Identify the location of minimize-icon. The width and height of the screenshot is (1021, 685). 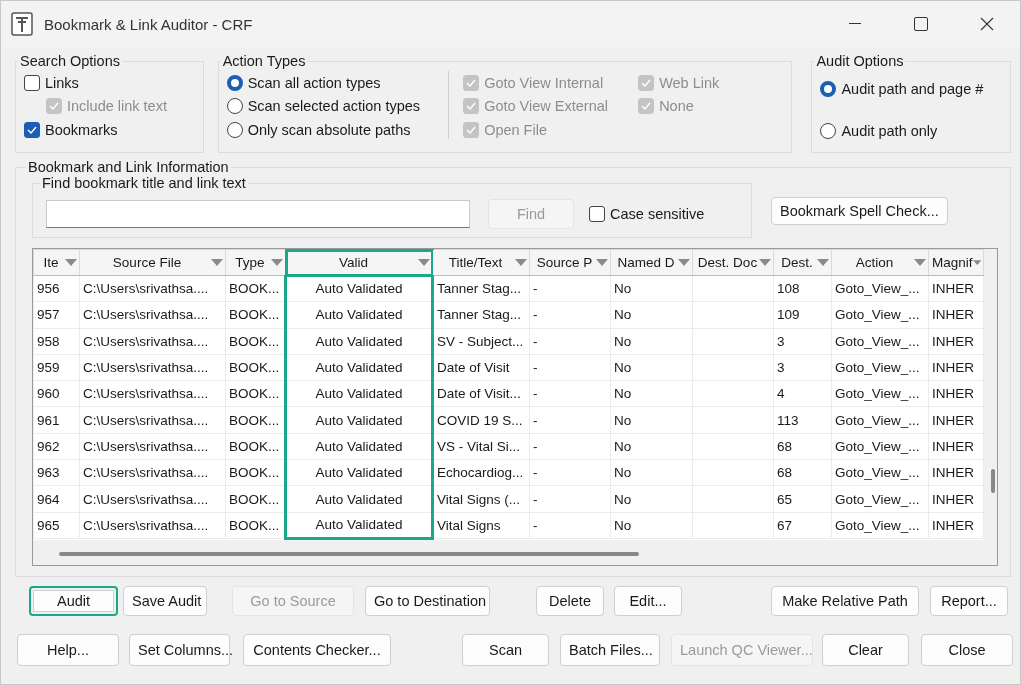
(855, 24).